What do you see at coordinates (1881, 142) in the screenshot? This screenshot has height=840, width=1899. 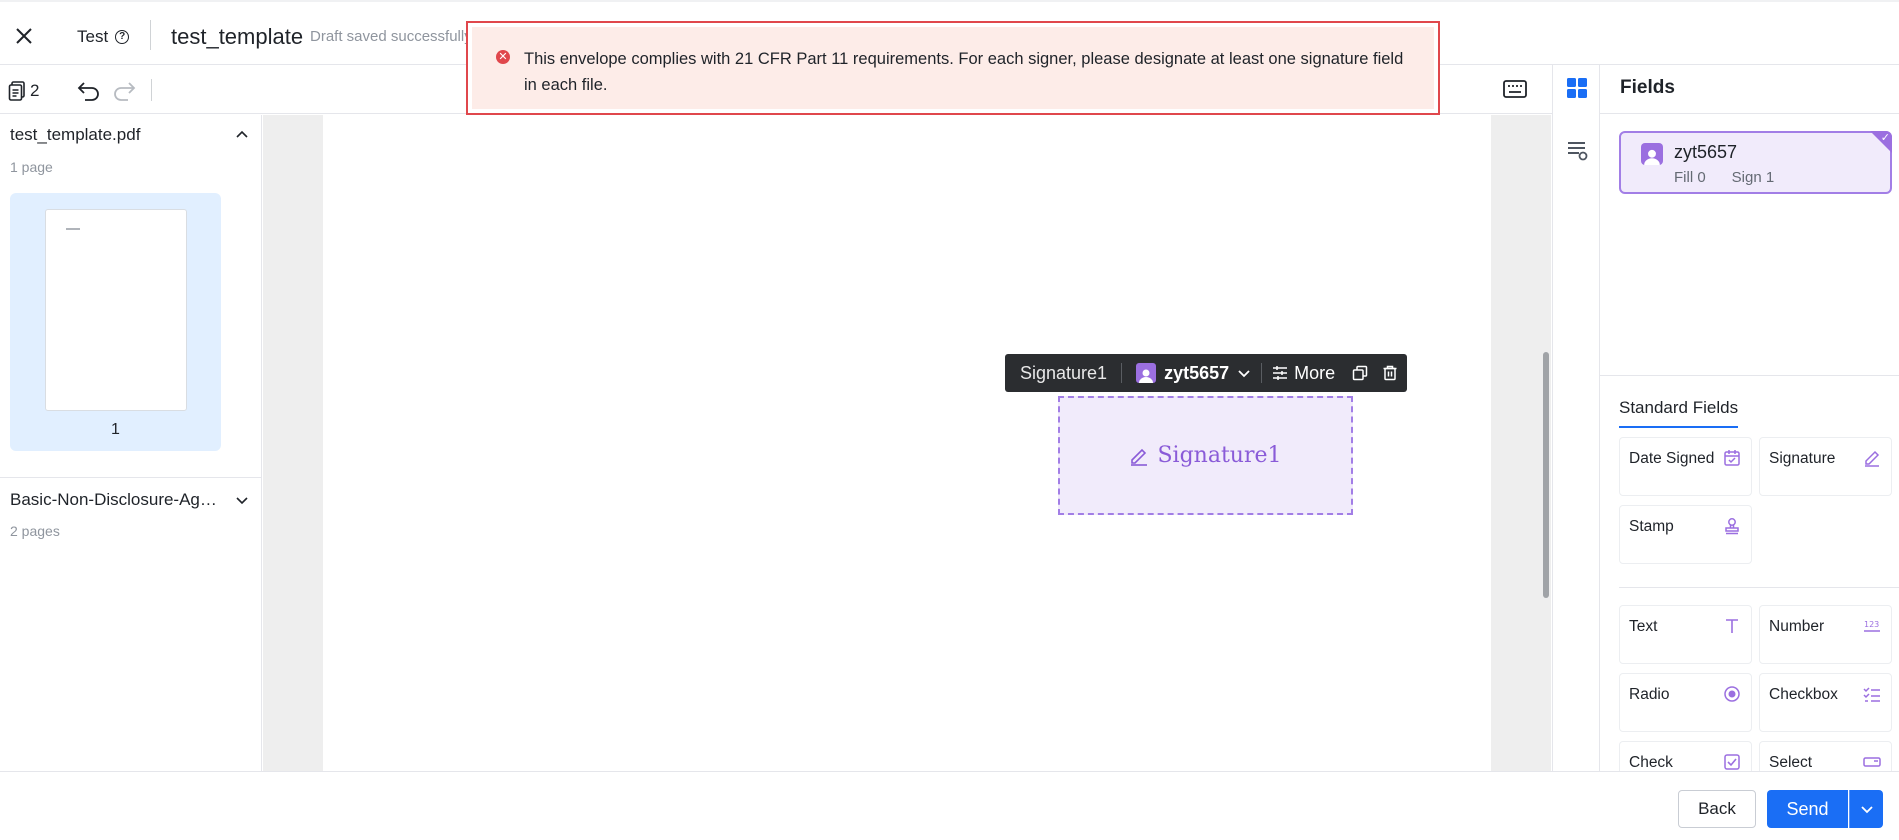 I see `selected-check-icon: ✓` at bounding box center [1881, 142].